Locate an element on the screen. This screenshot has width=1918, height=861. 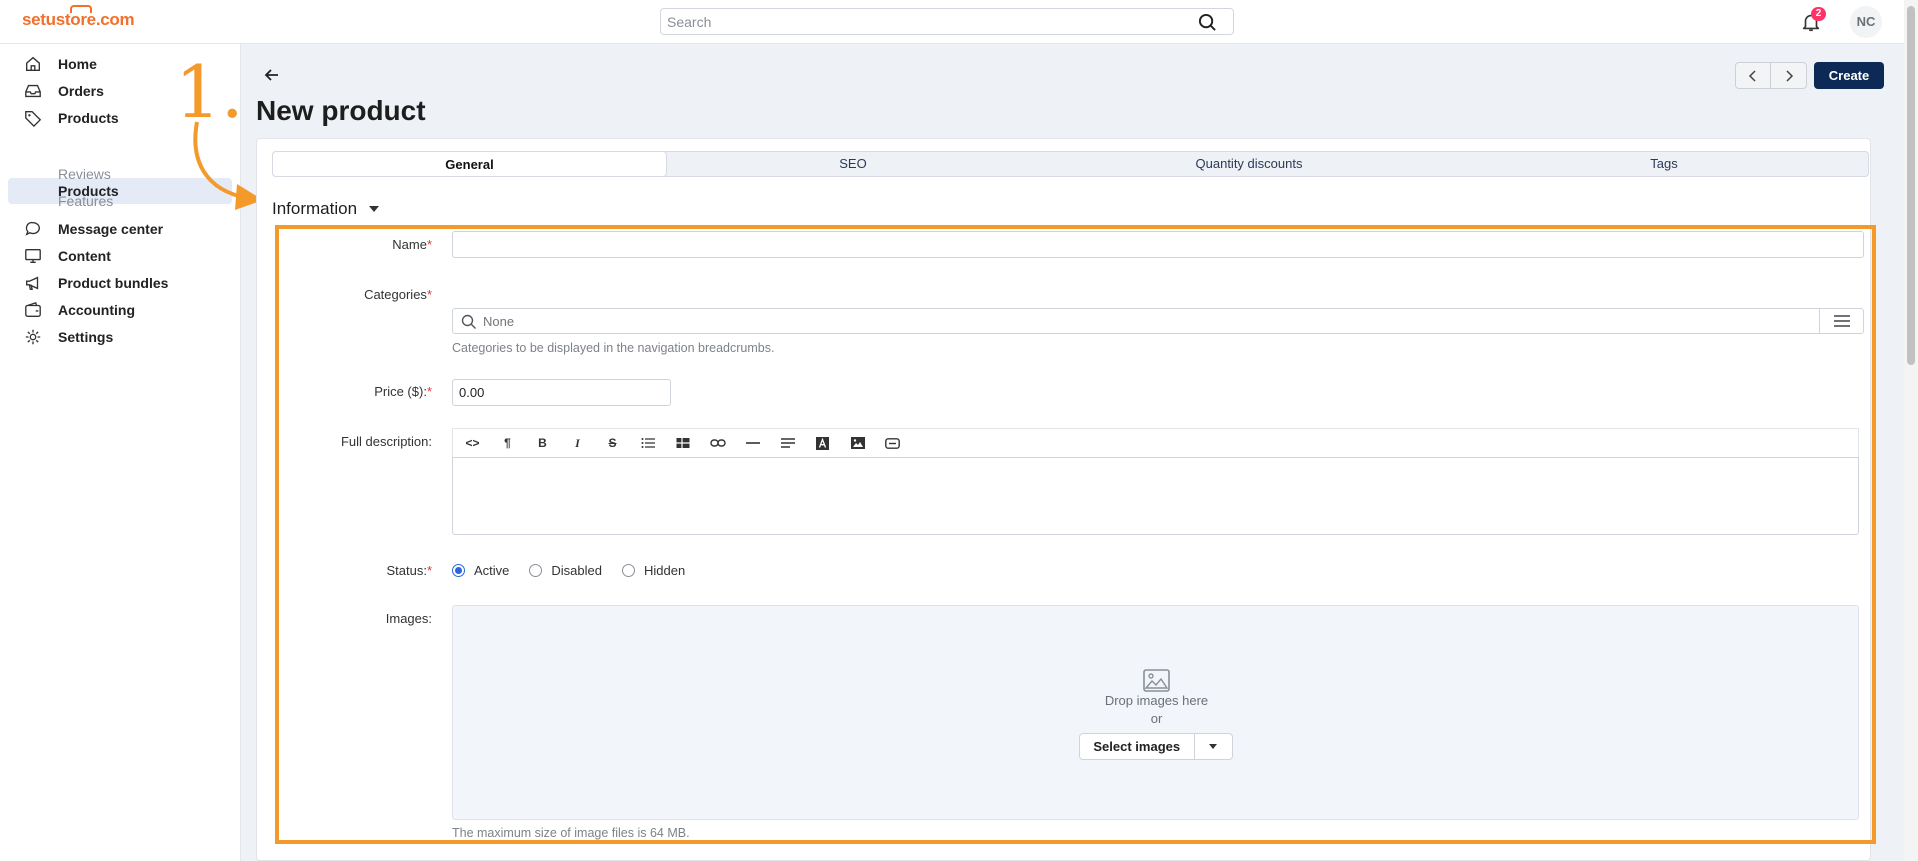
tab-bar: General SEO Quantity discounts Tags is located at coordinates (1070, 164).